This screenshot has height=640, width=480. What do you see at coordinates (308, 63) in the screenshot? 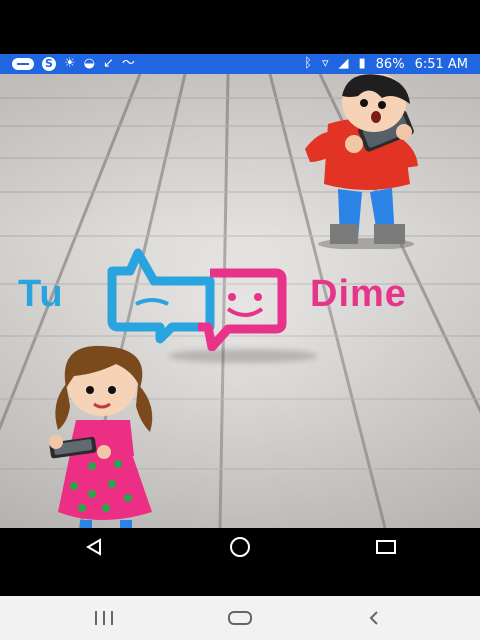
I see `bluetooth-icon: ᛒ` at bounding box center [308, 63].